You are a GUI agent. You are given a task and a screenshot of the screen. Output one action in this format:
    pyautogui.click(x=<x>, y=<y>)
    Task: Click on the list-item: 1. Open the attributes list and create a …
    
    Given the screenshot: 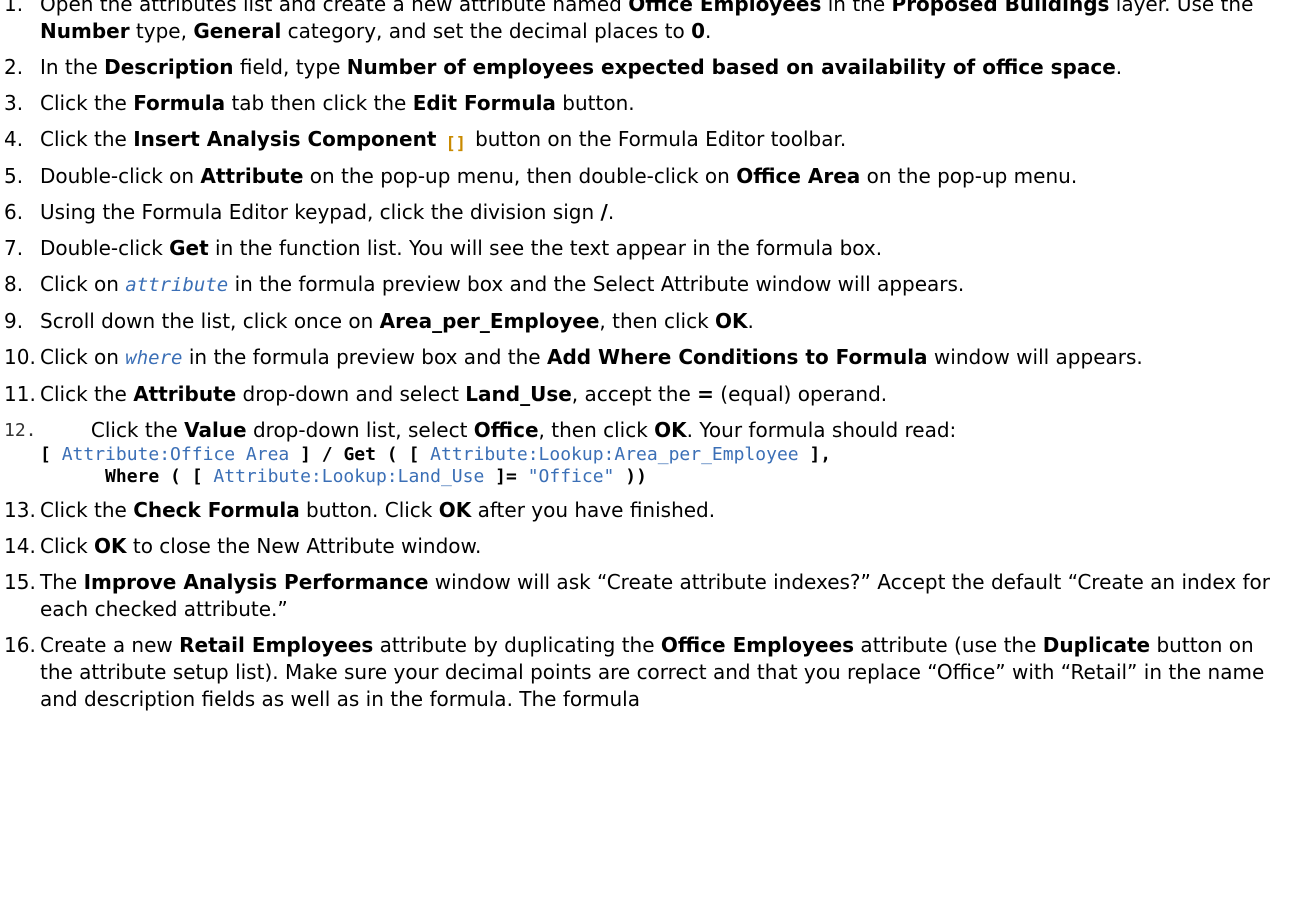 What is the action you would take?
    pyautogui.click(x=649, y=22)
    